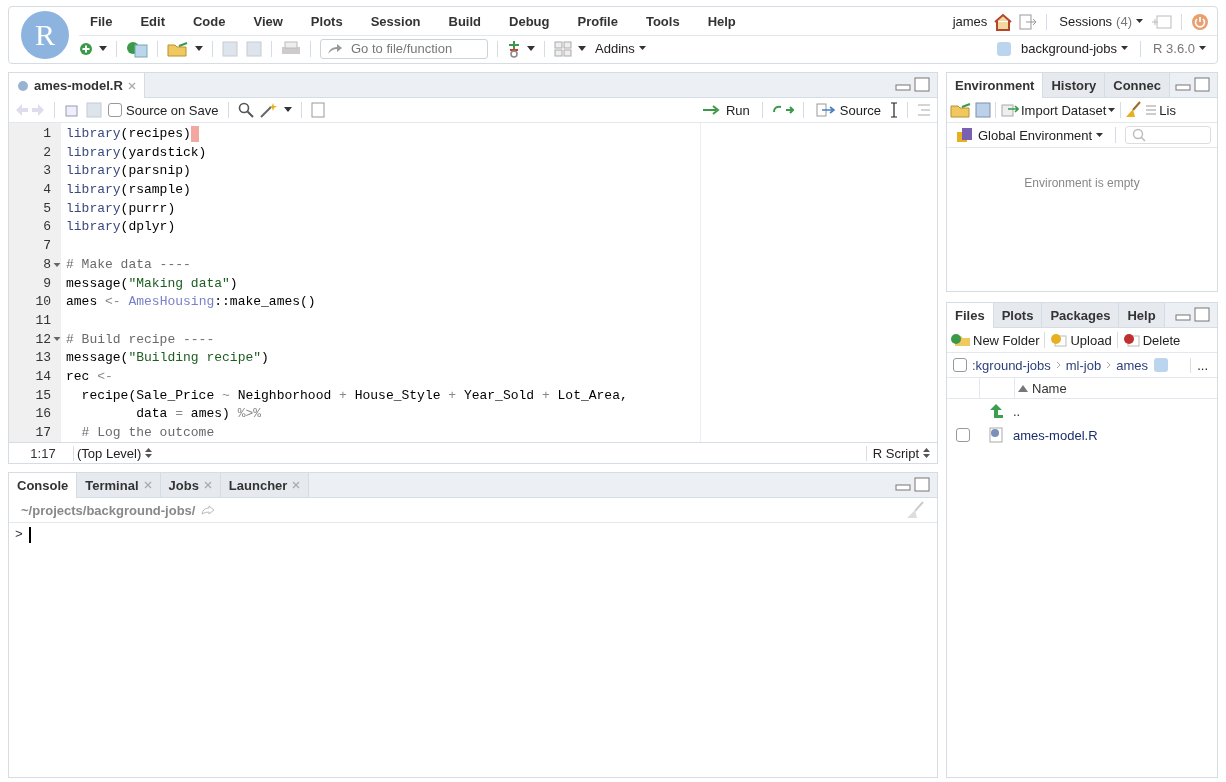 Image resolution: width=1226 pixels, height=782 pixels. Describe the element at coordinates (1081, 315) in the screenshot. I see `files-tab: Packages` at that location.